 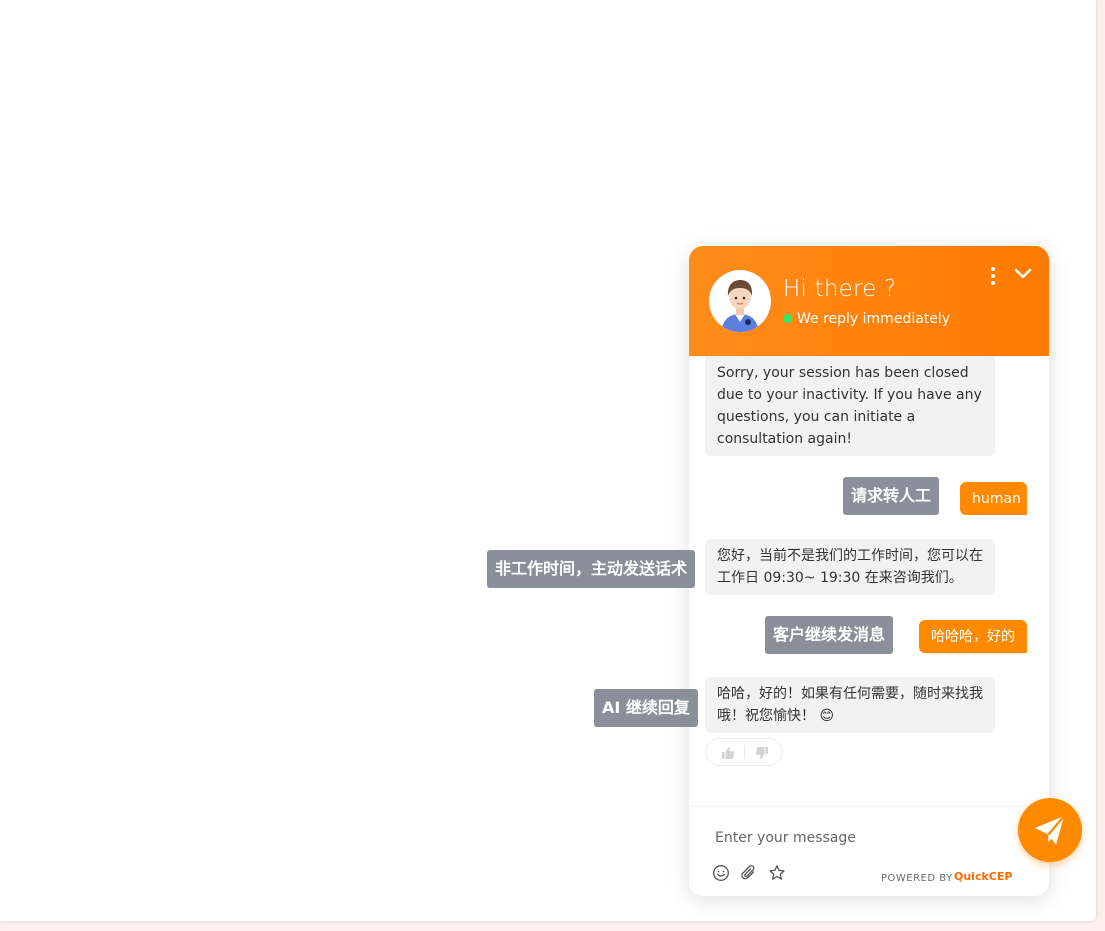 I want to click on paper-plane-icon, so click(x=1050, y=830).